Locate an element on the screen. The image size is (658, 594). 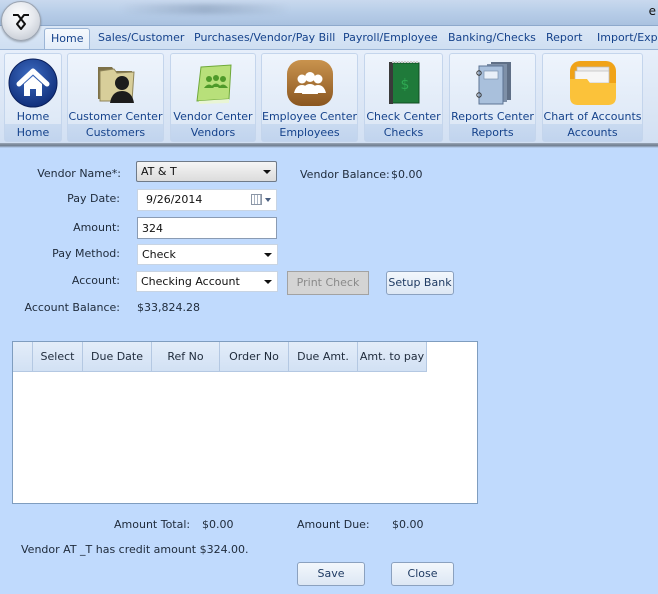
vendor-center-button: Vendor Center is located at coordinates (213, 90).